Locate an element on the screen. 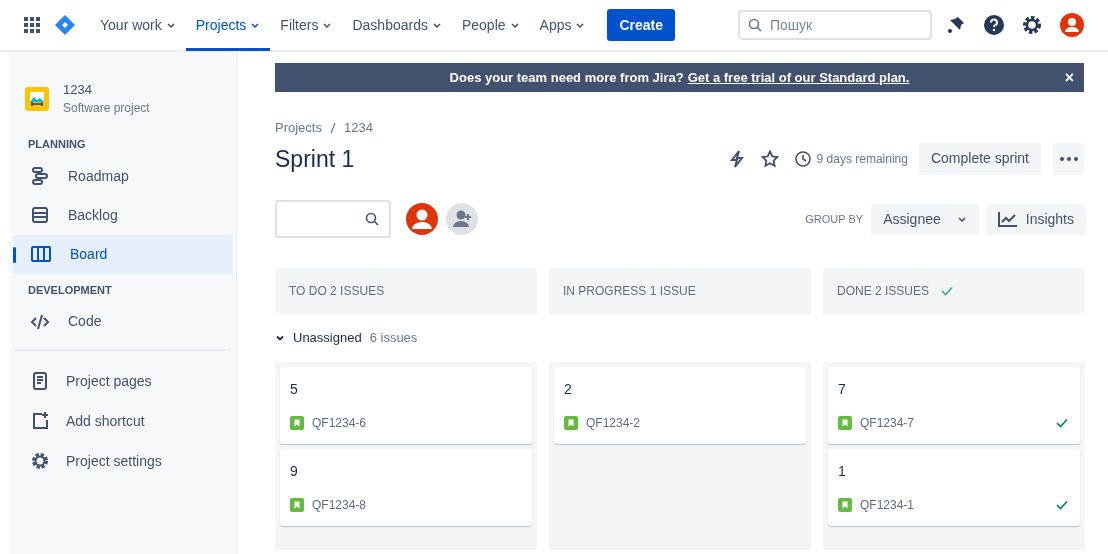 The height and width of the screenshot is (554, 1108). nav-menu: Filters is located at coordinates (306, 25).